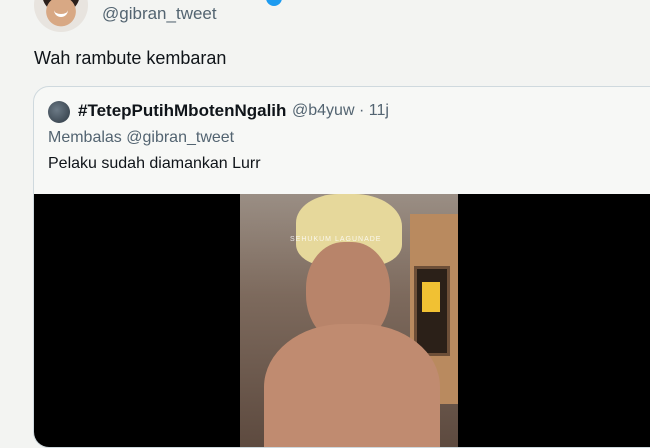  Describe the element at coordinates (130, 58) in the screenshot. I see `tweet-text: Wah rambute kembaran` at that location.